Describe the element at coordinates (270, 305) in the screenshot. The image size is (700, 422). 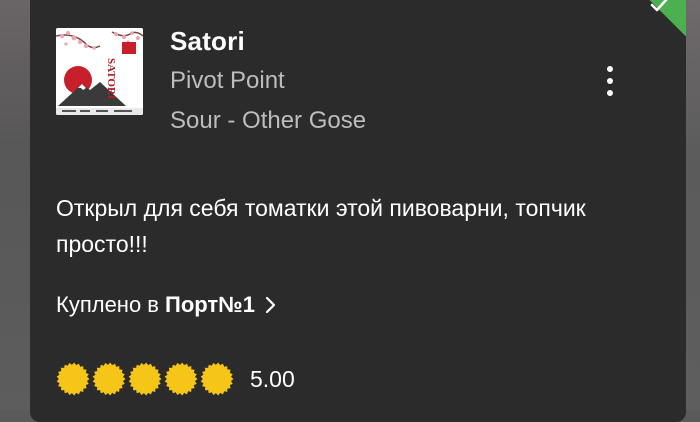
I see `chevron-right-icon` at that location.